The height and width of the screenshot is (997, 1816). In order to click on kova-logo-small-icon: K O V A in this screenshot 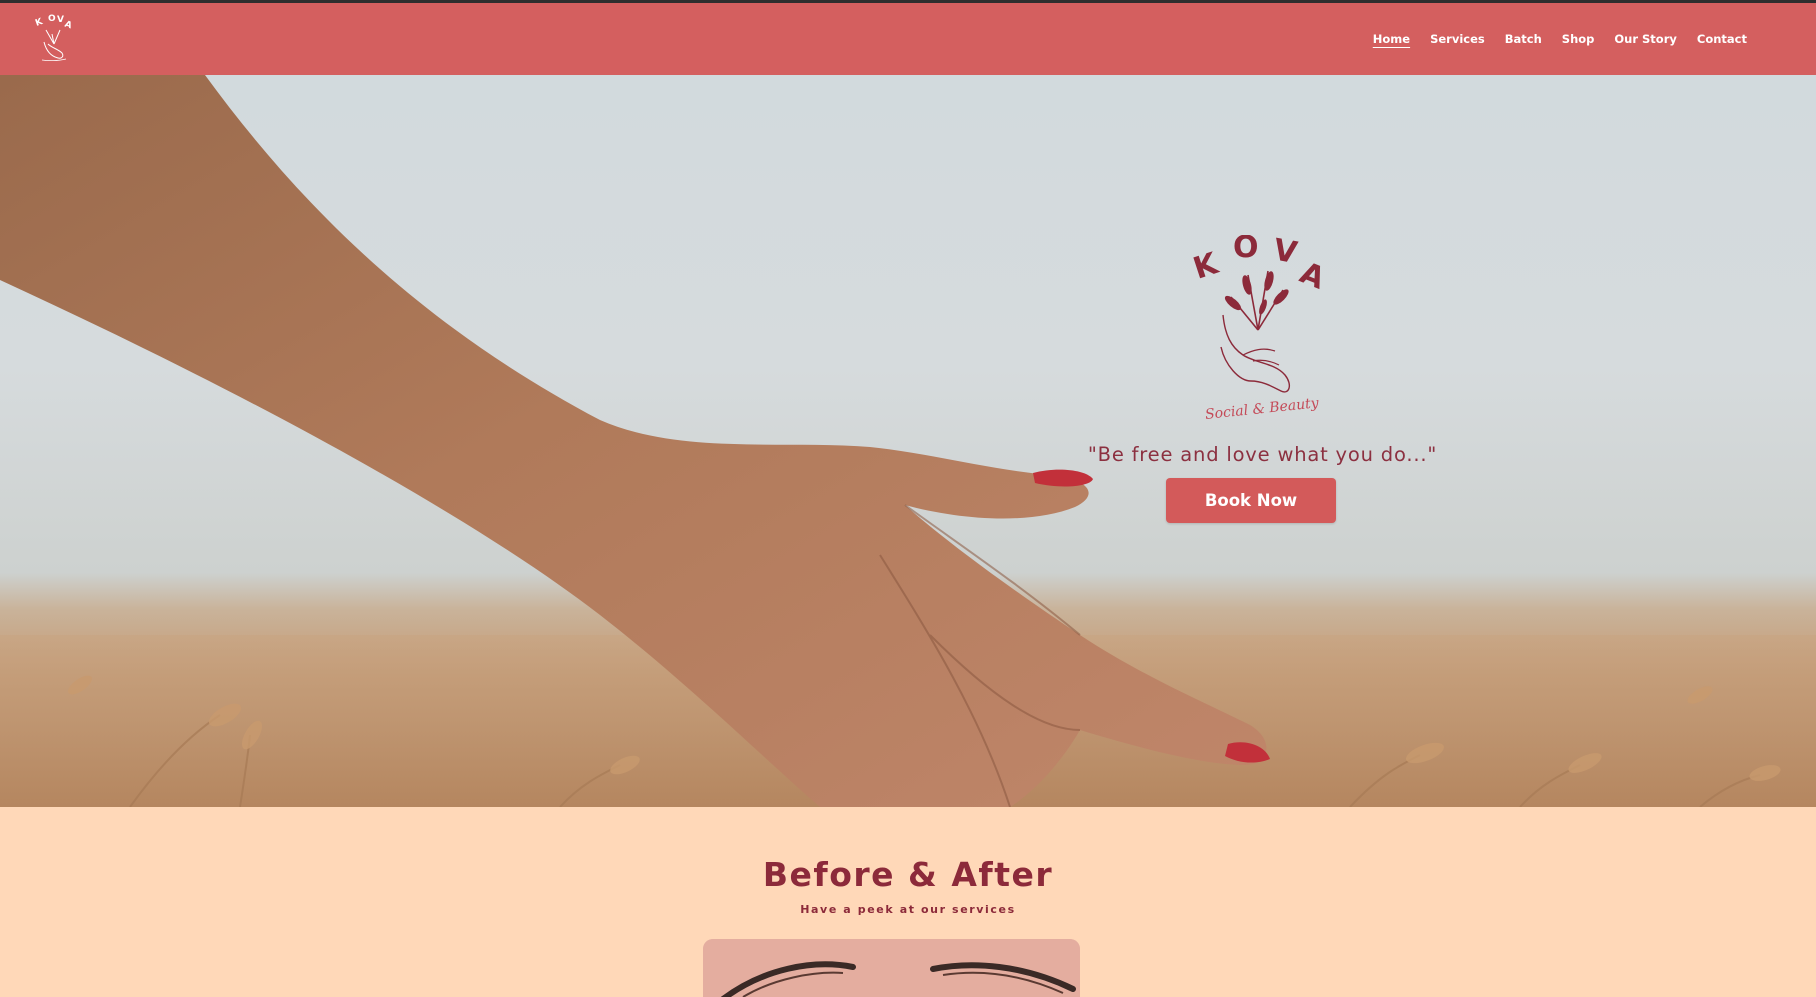, I will do `click(53, 38)`.